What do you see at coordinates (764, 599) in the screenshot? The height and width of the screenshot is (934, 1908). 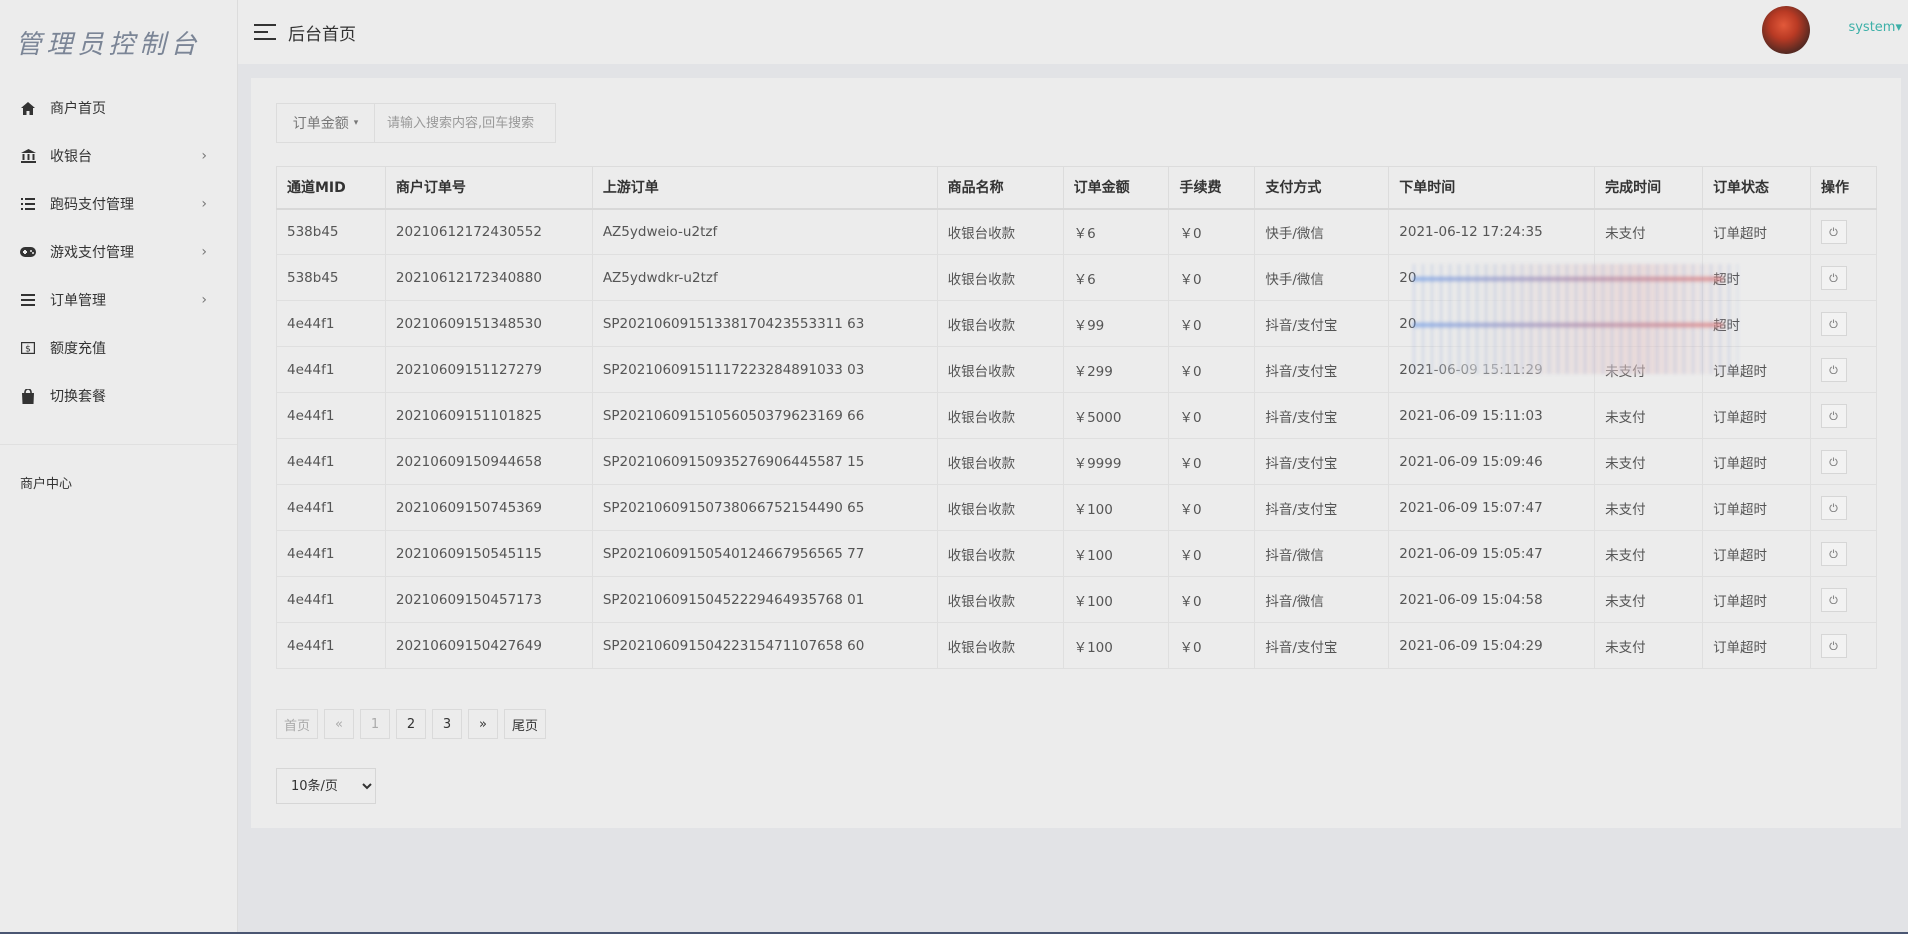 I see `table-cell: SP20210609150452229464935768 01` at bounding box center [764, 599].